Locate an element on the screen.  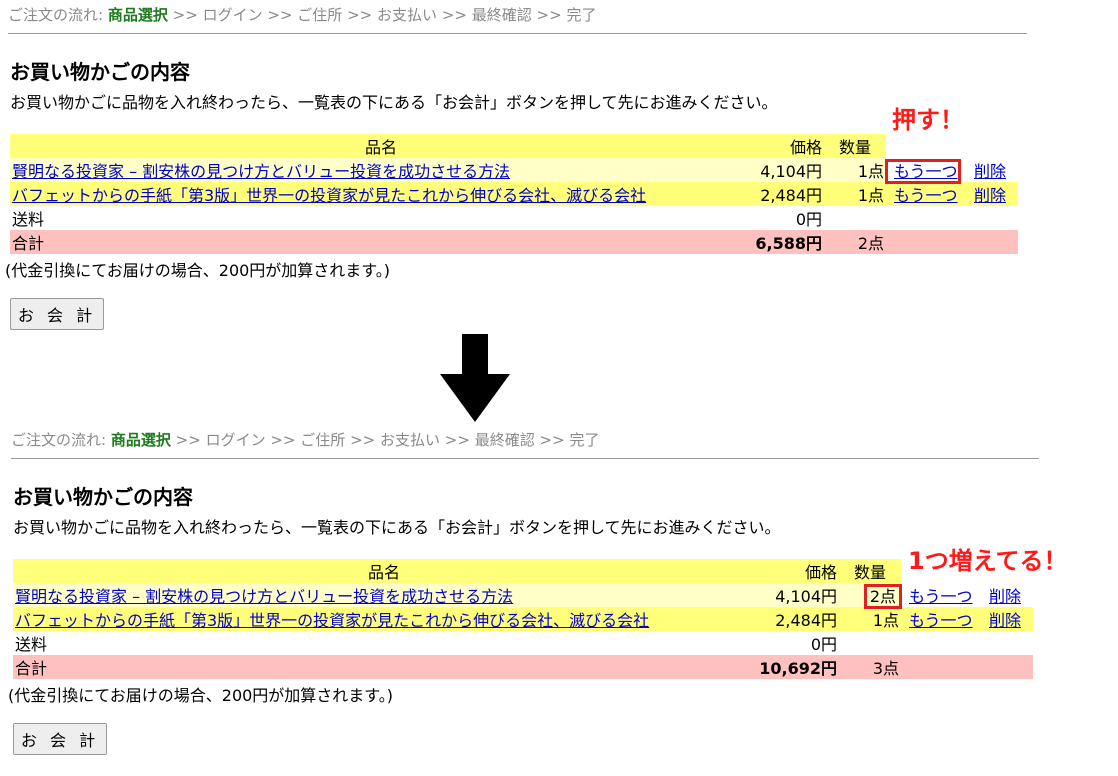
press-annotation: 押す！ is located at coordinates (928, 120).